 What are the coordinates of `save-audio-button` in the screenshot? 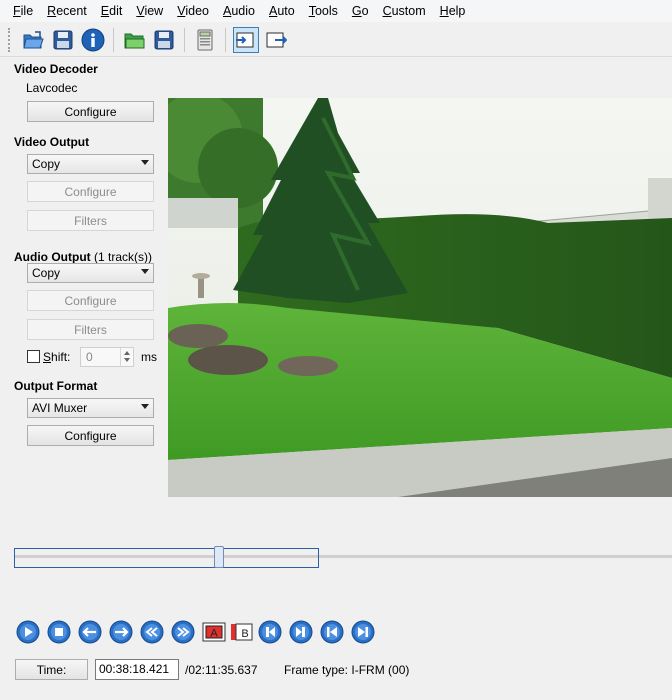 It's located at (164, 40).